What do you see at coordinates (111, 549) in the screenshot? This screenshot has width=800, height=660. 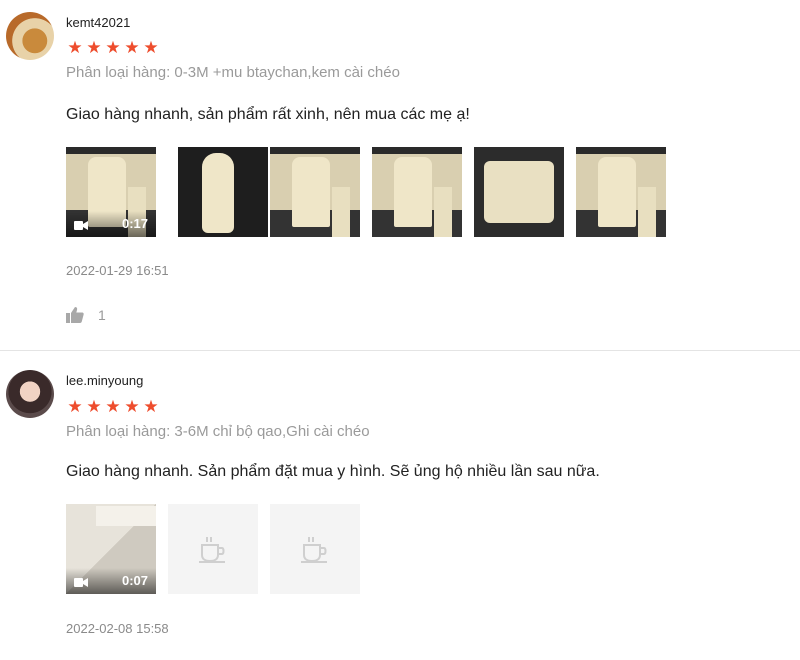 I see `review-video-thumbnail: 0:07` at bounding box center [111, 549].